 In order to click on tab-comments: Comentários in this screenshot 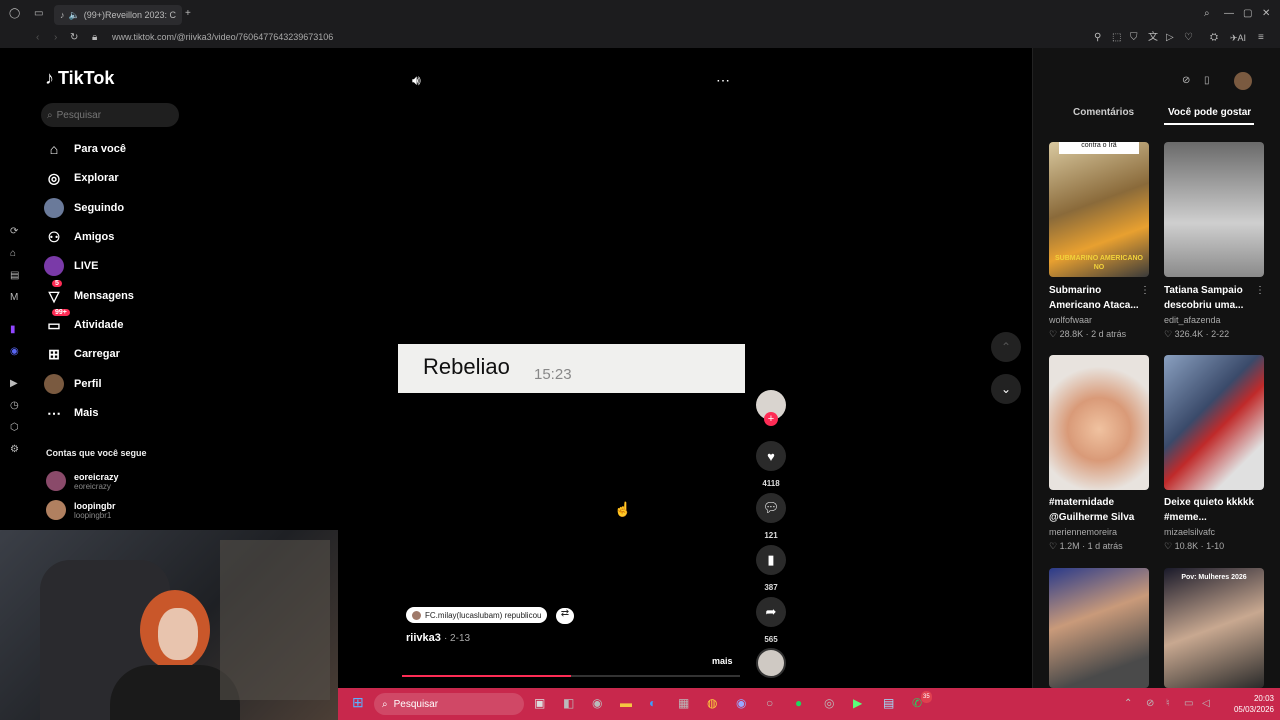, I will do `click(1103, 112)`.